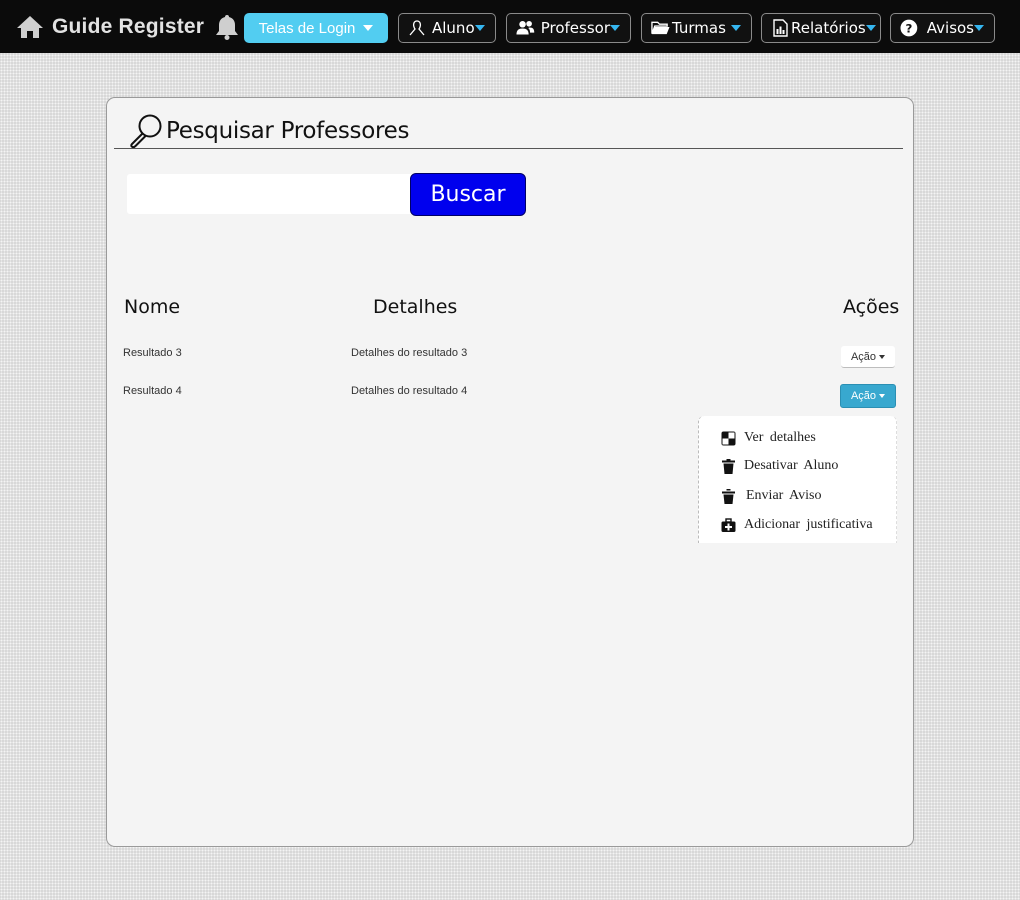 This screenshot has height=900, width=1020. I want to click on menu-item-ver-detalhes: Ver detalhes, so click(768, 438).